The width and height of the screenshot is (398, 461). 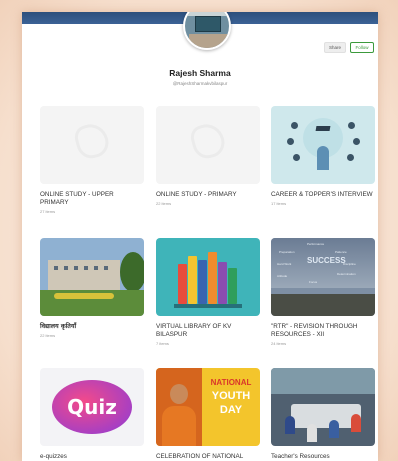 I want to click on avatar, so click(x=207, y=31).